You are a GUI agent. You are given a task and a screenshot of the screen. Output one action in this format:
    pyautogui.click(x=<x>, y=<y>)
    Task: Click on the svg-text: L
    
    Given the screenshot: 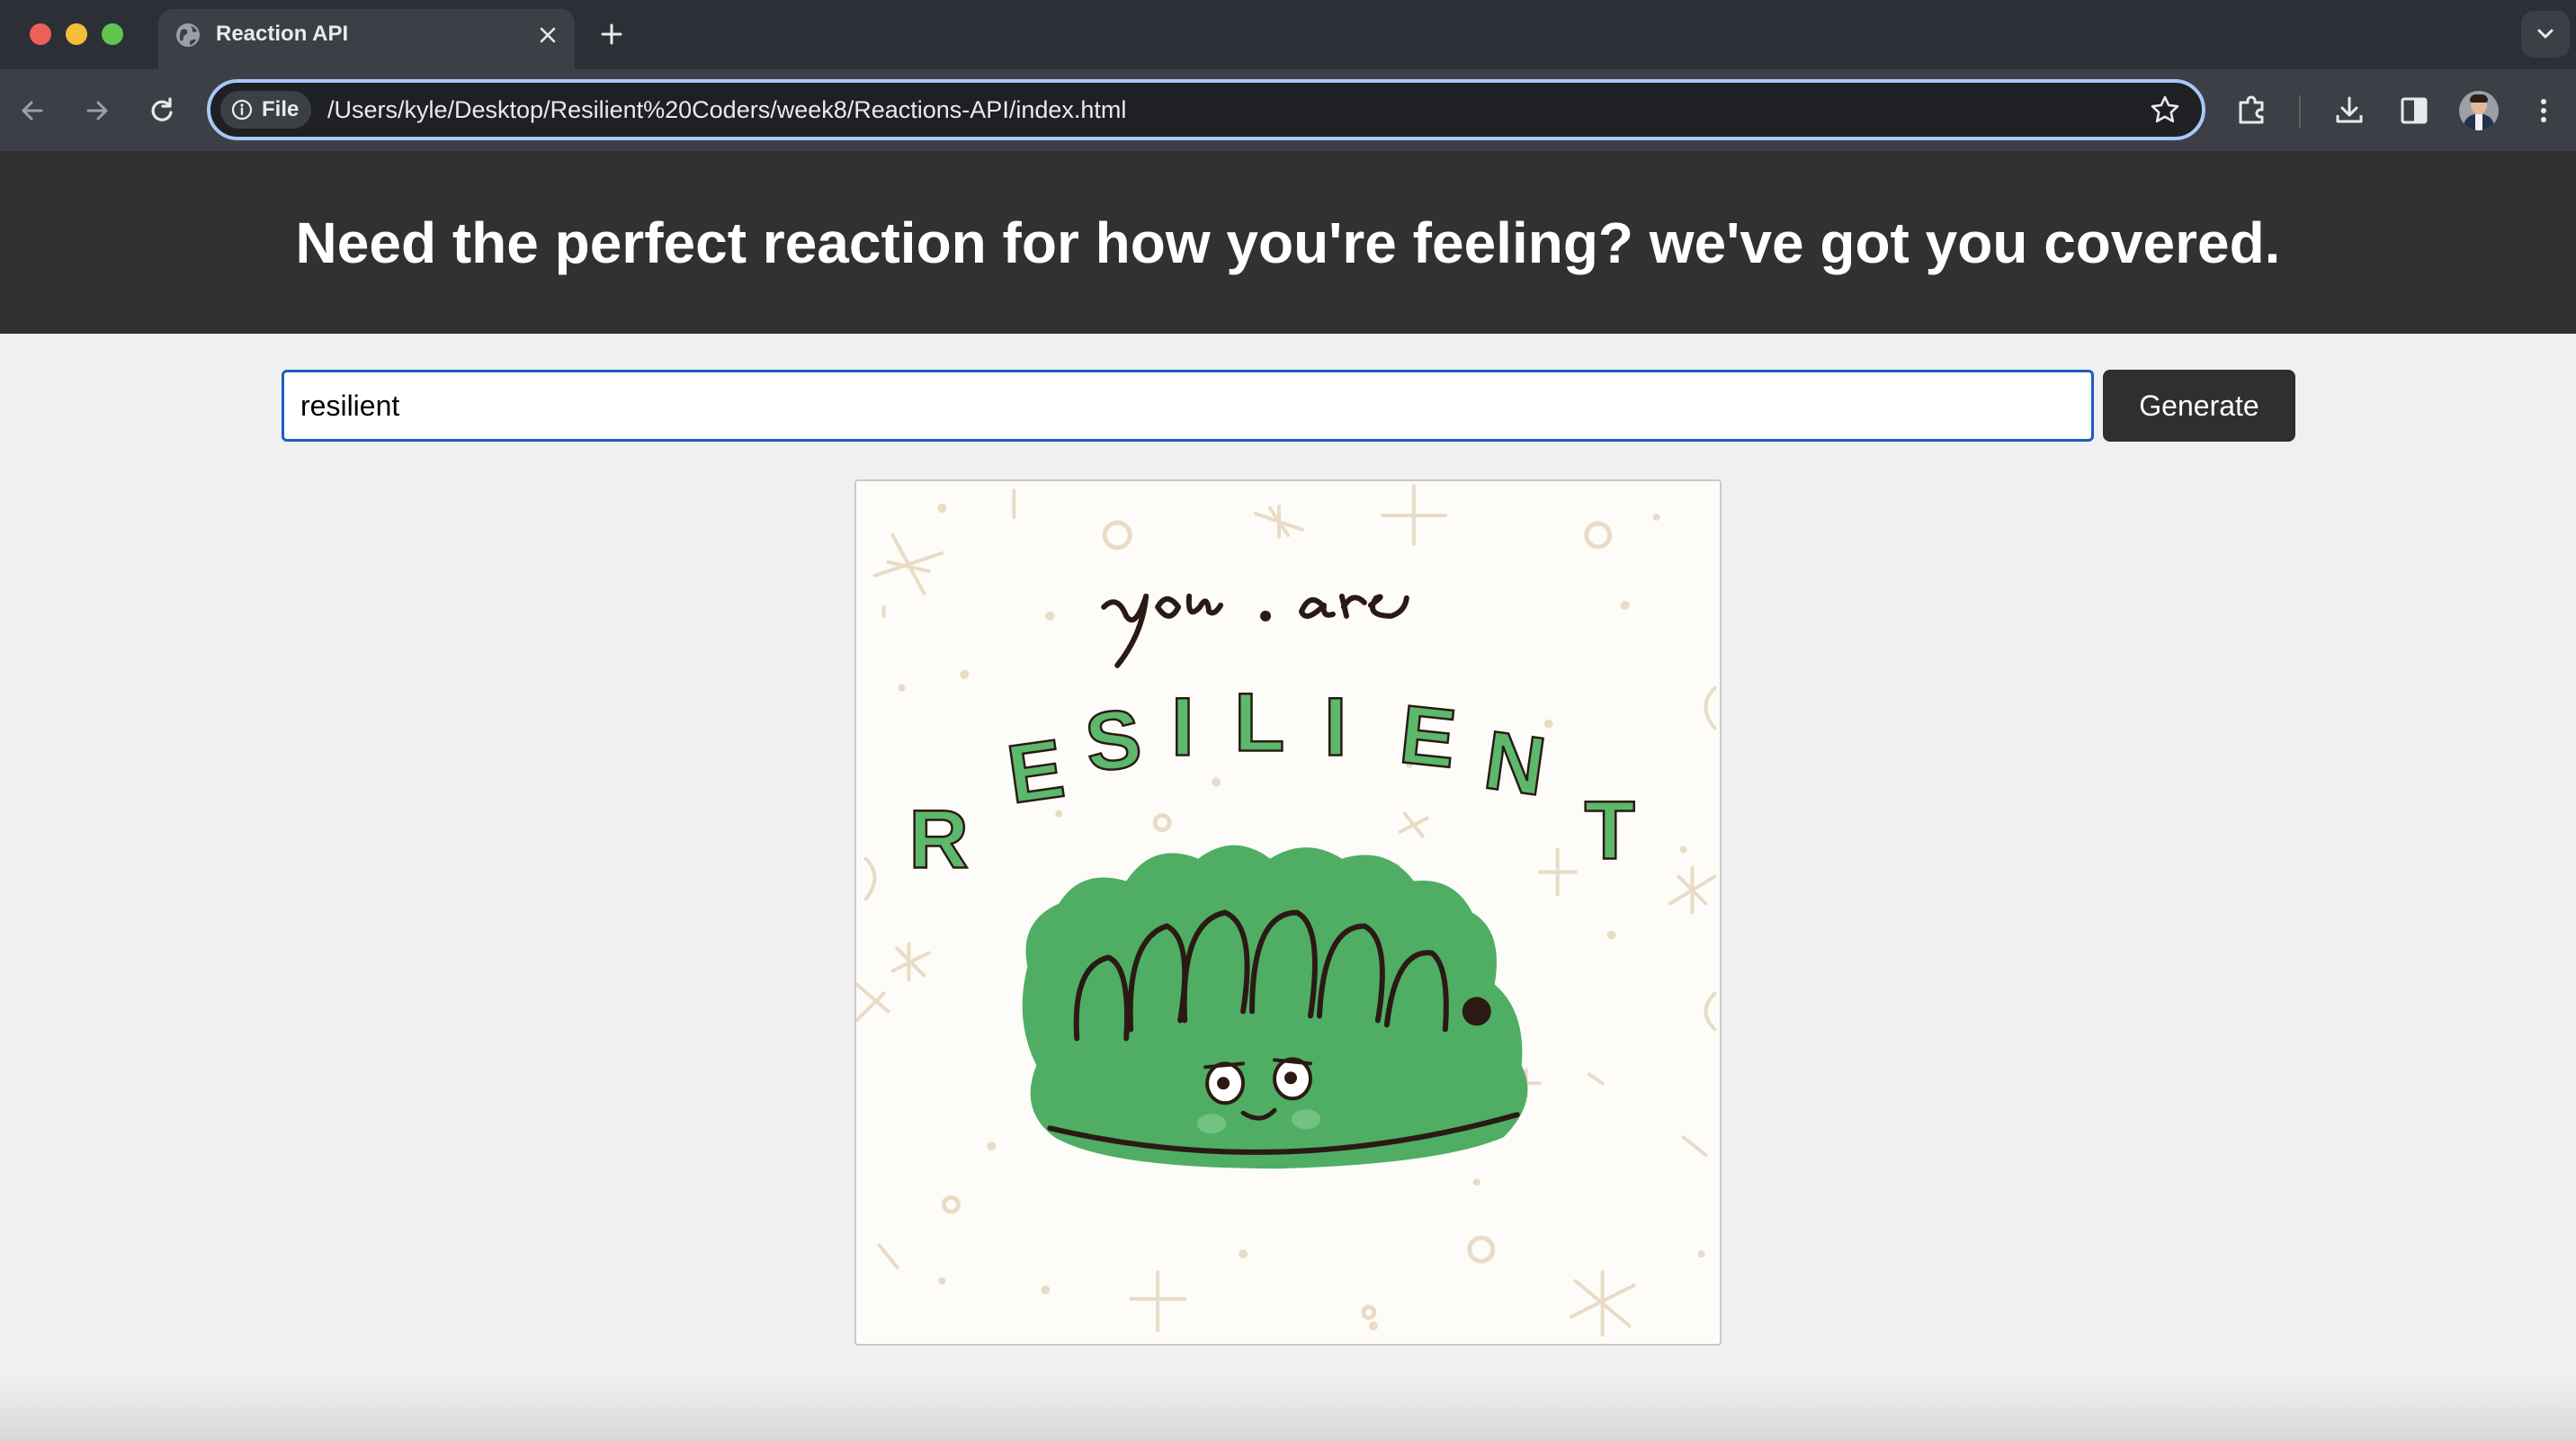 What is the action you would take?
    pyautogui.click(x=1259, y=723)
    